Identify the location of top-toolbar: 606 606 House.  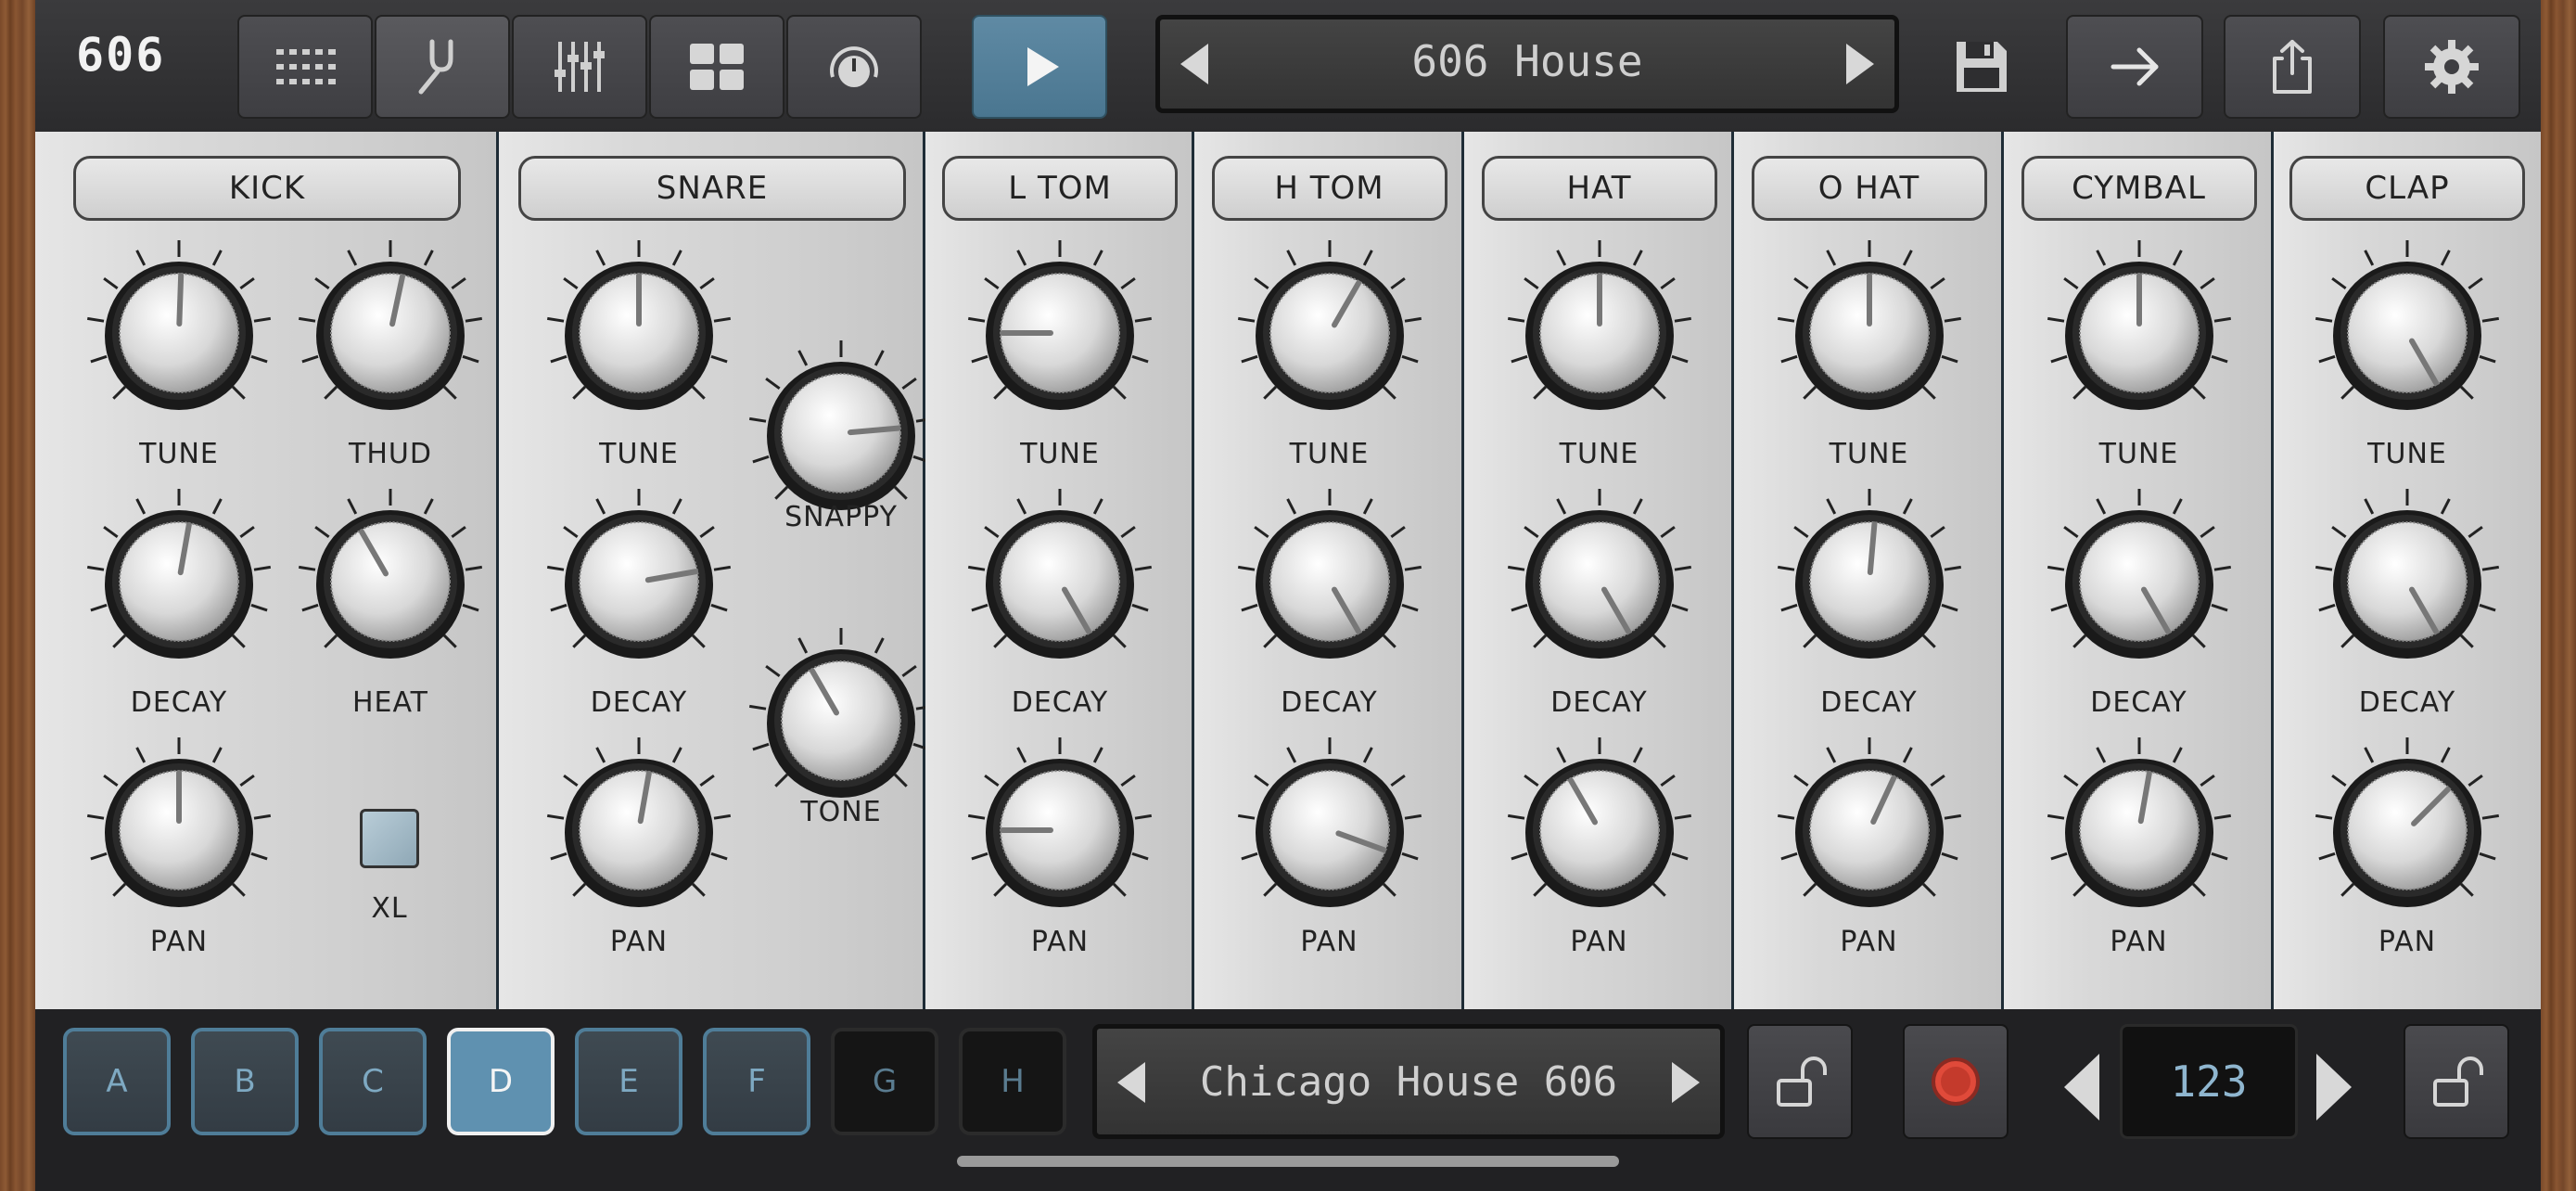
(1288, 66).